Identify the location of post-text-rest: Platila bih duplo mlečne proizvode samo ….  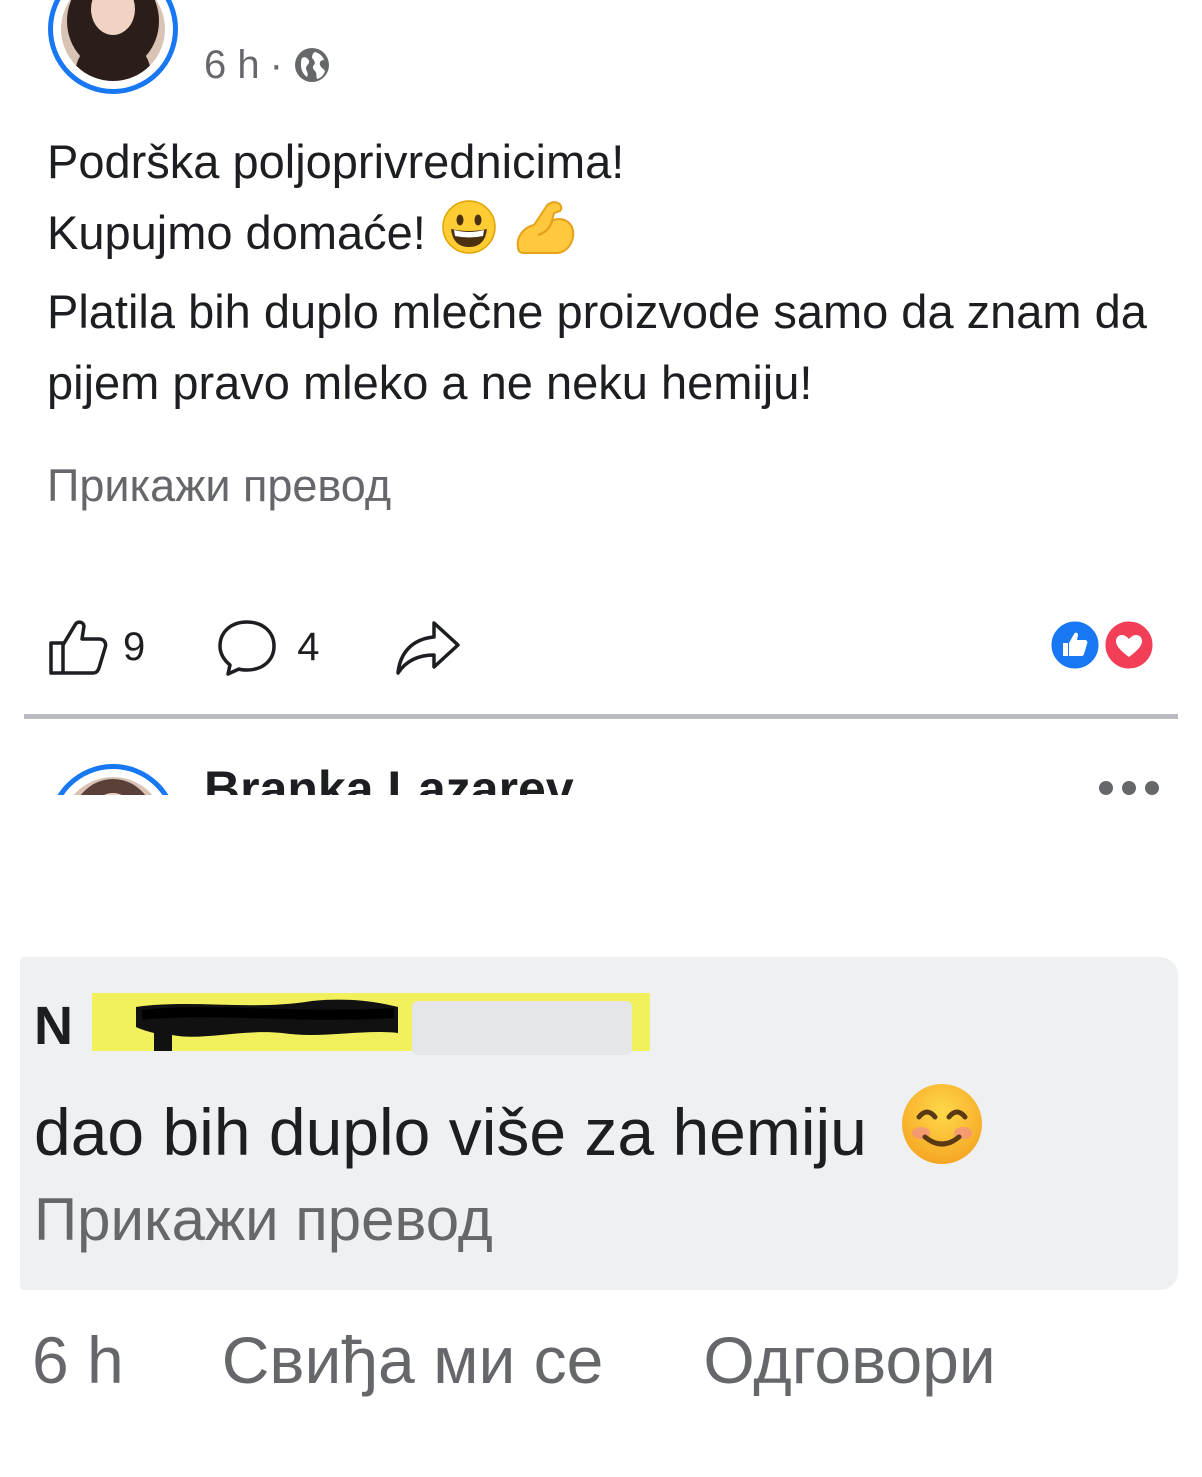
(597, 347).